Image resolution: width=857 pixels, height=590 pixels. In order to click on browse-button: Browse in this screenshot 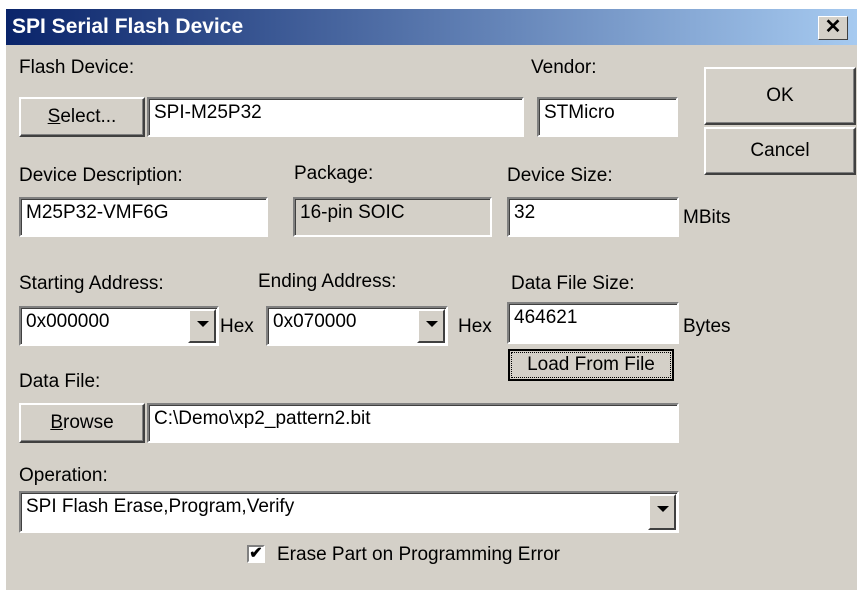, I will do `click(82, 423)`.